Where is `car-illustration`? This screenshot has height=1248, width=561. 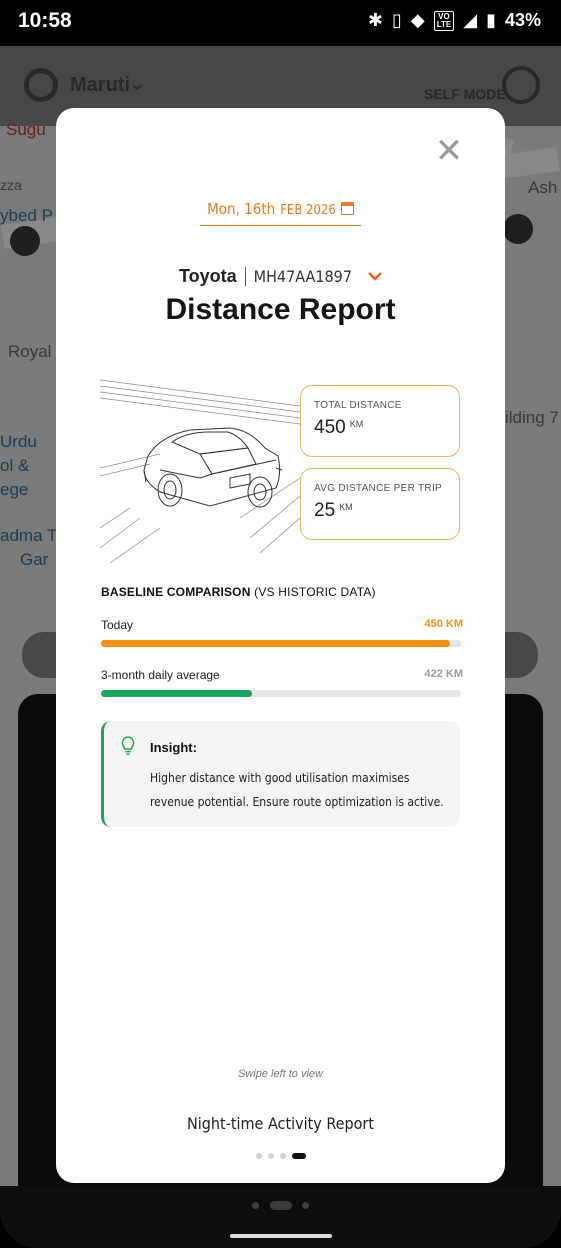
car-illustration is located at coordinates (200, 471).